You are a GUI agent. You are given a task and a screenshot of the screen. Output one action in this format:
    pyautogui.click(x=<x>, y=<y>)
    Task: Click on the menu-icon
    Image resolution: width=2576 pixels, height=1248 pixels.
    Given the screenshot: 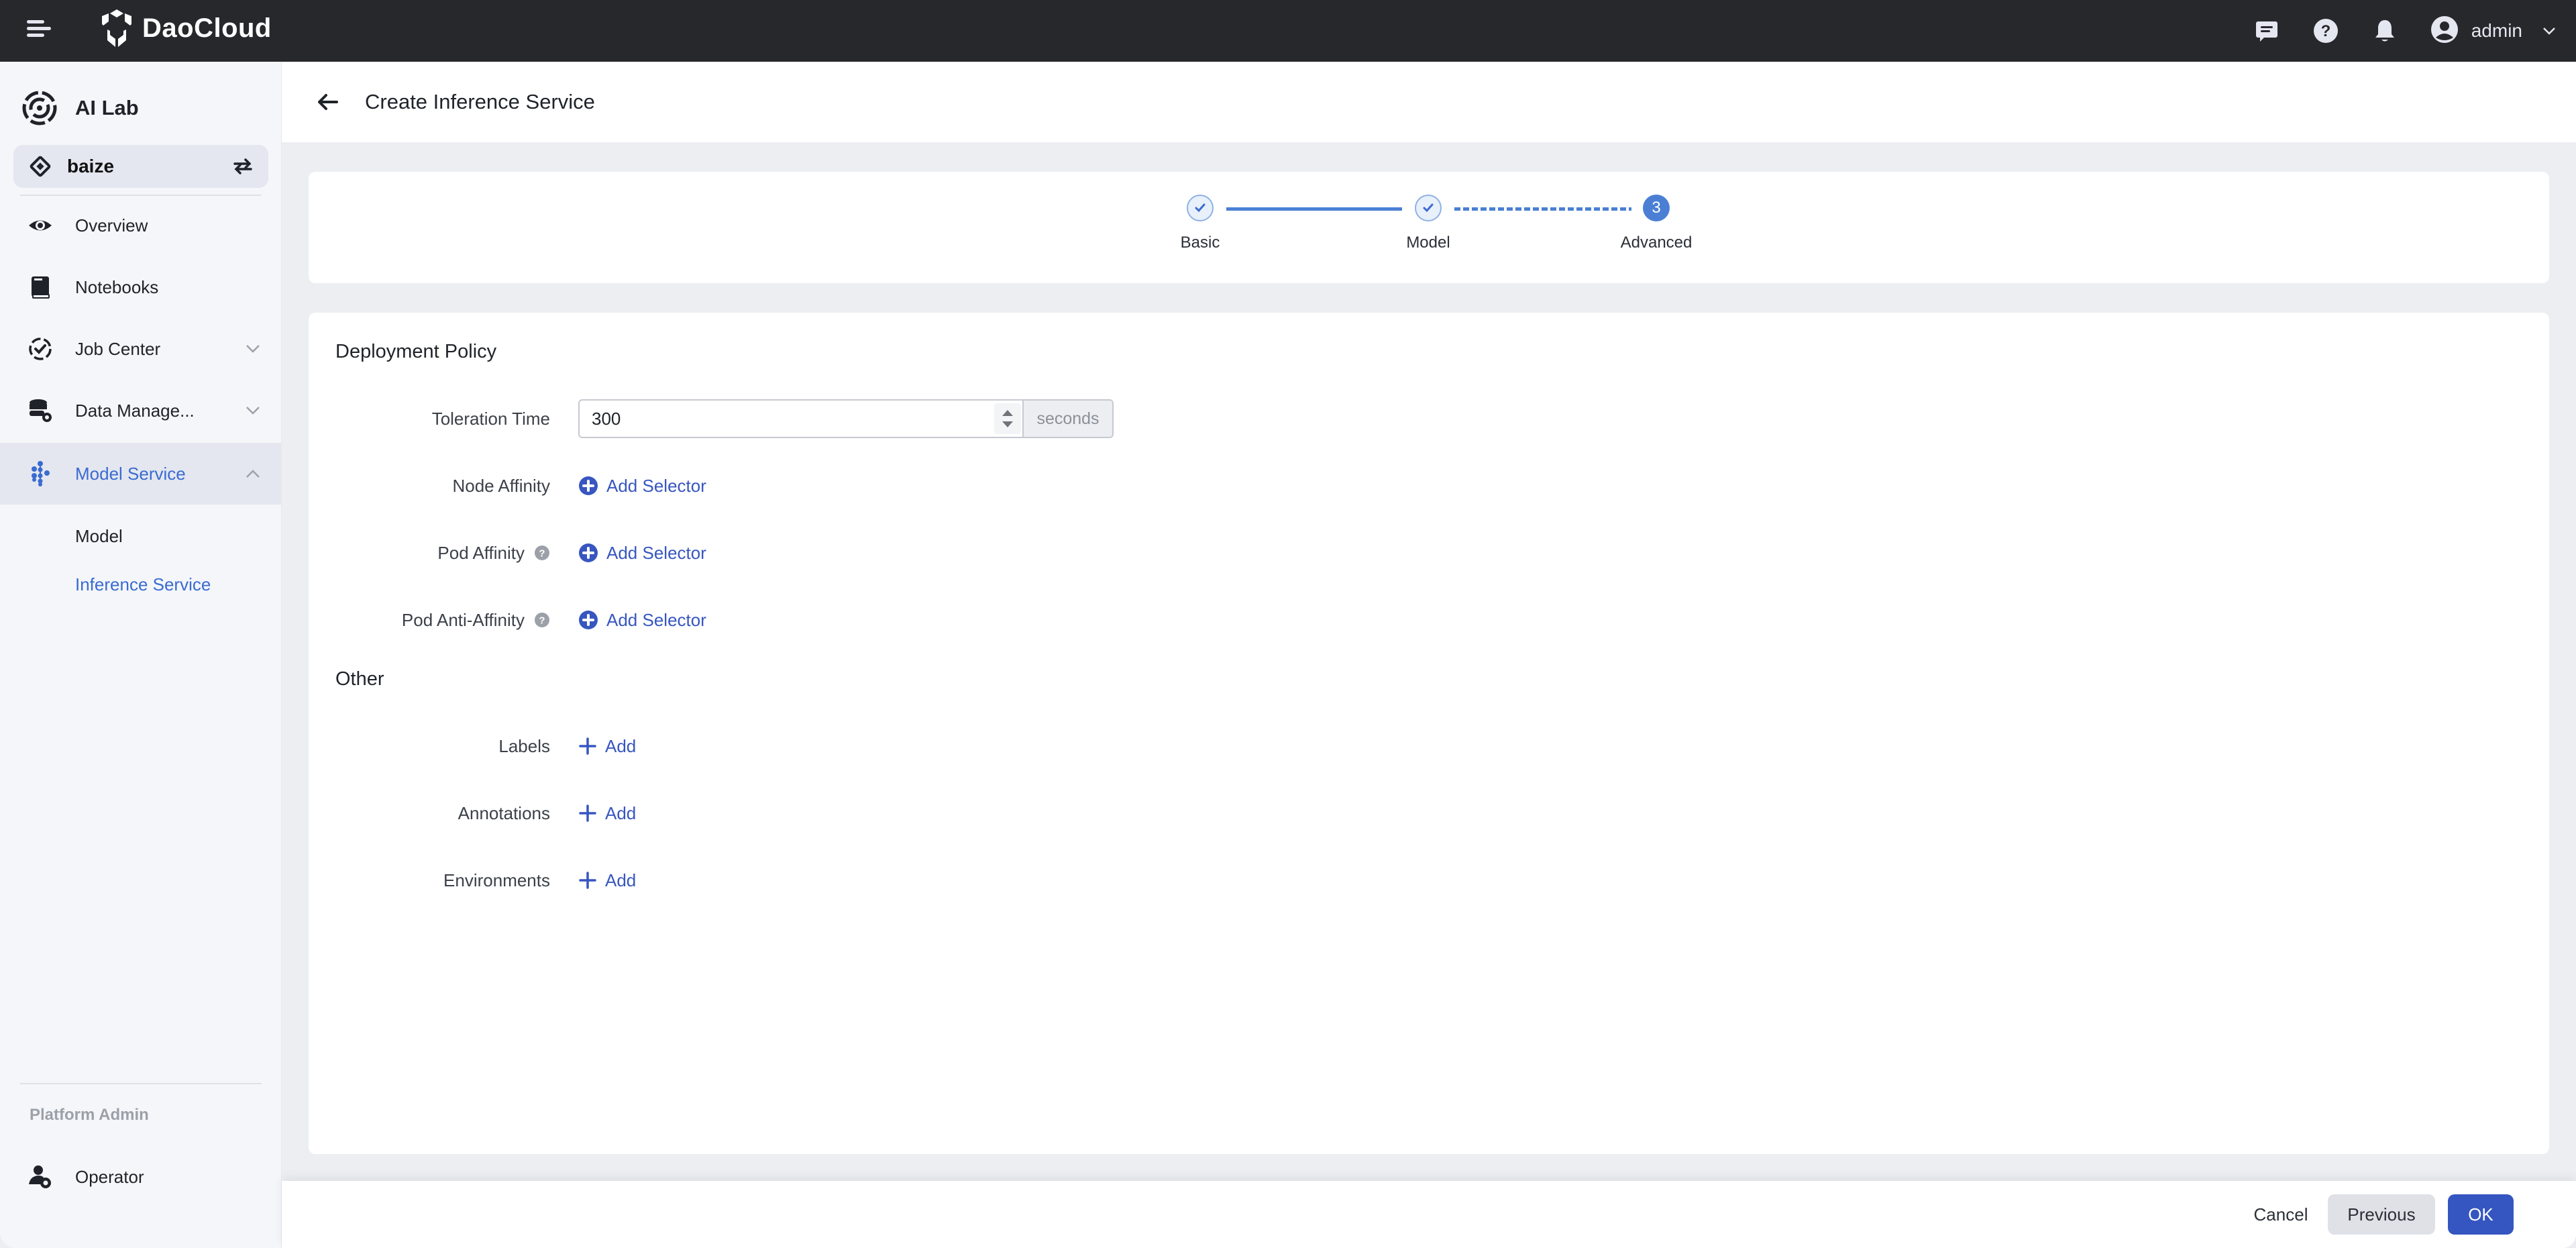 What is the action you would take?
    pyautogui.click(x=38, y=29)
    